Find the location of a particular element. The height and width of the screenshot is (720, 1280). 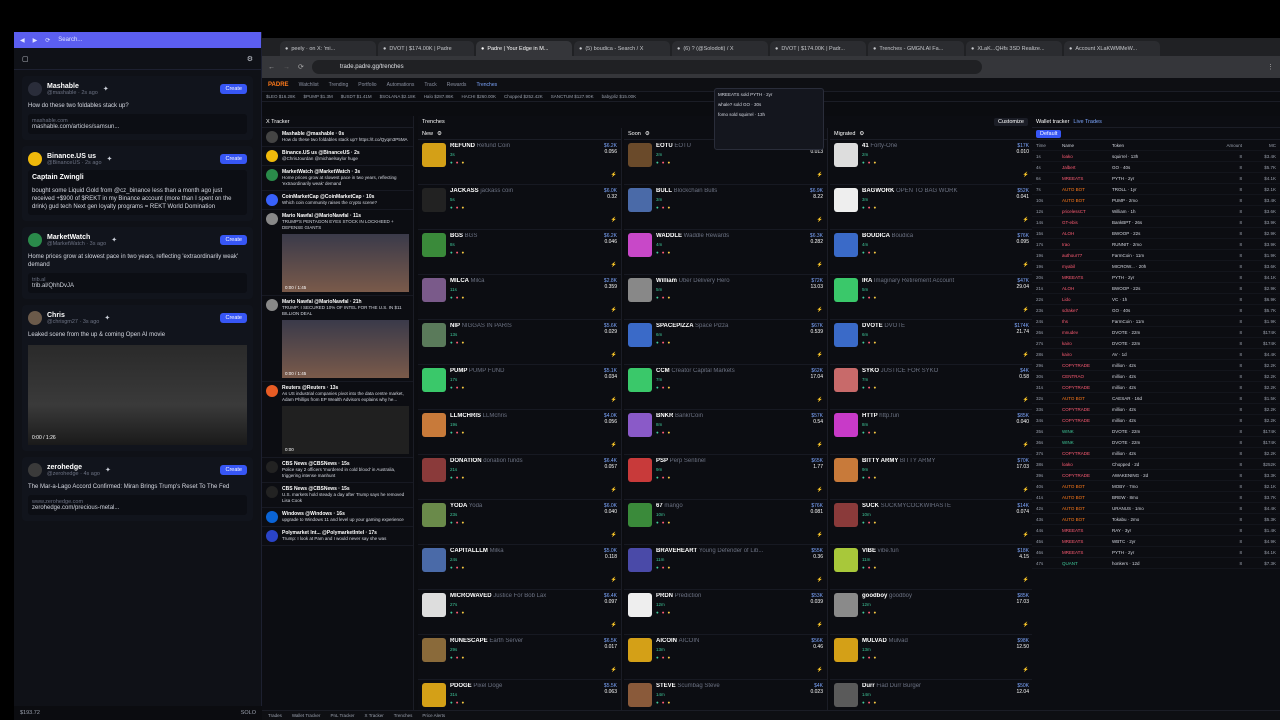

wallet-row: 32s AUTO BOT CAESAR · 16d 8 $1.5K is located at coordinates (1156, 398).